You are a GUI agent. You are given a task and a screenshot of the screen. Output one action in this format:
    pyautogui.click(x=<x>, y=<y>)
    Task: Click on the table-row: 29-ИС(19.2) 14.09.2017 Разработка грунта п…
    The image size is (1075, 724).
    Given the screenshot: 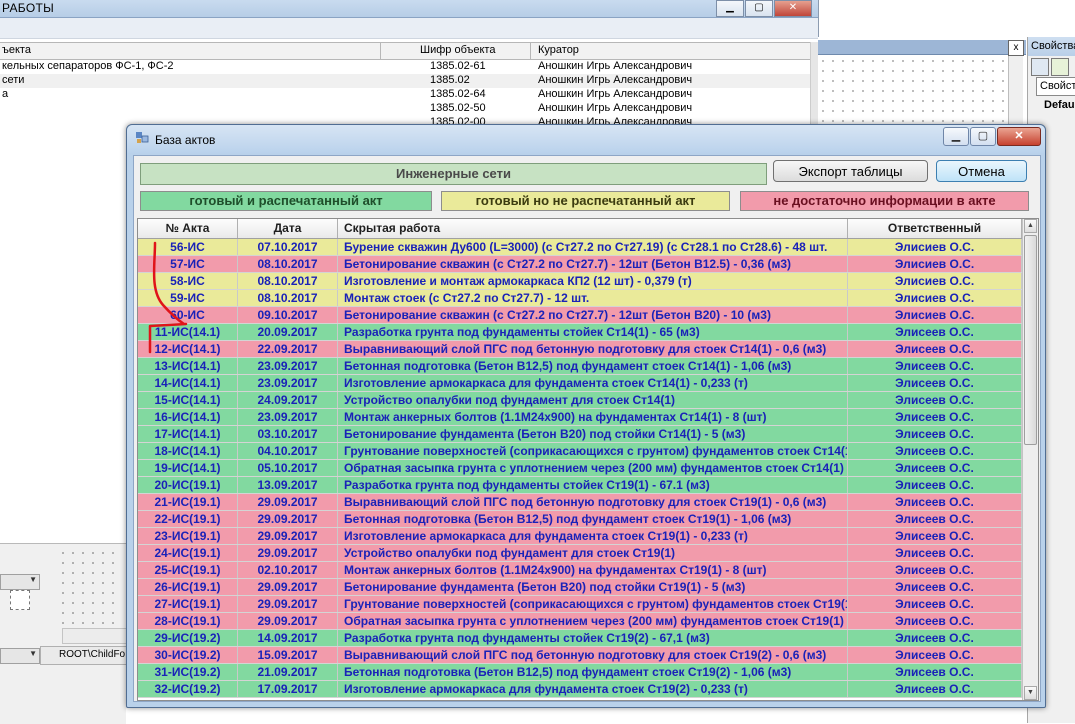 What is the action you would take?
    pyautogui.click(x=580, y=638)
    